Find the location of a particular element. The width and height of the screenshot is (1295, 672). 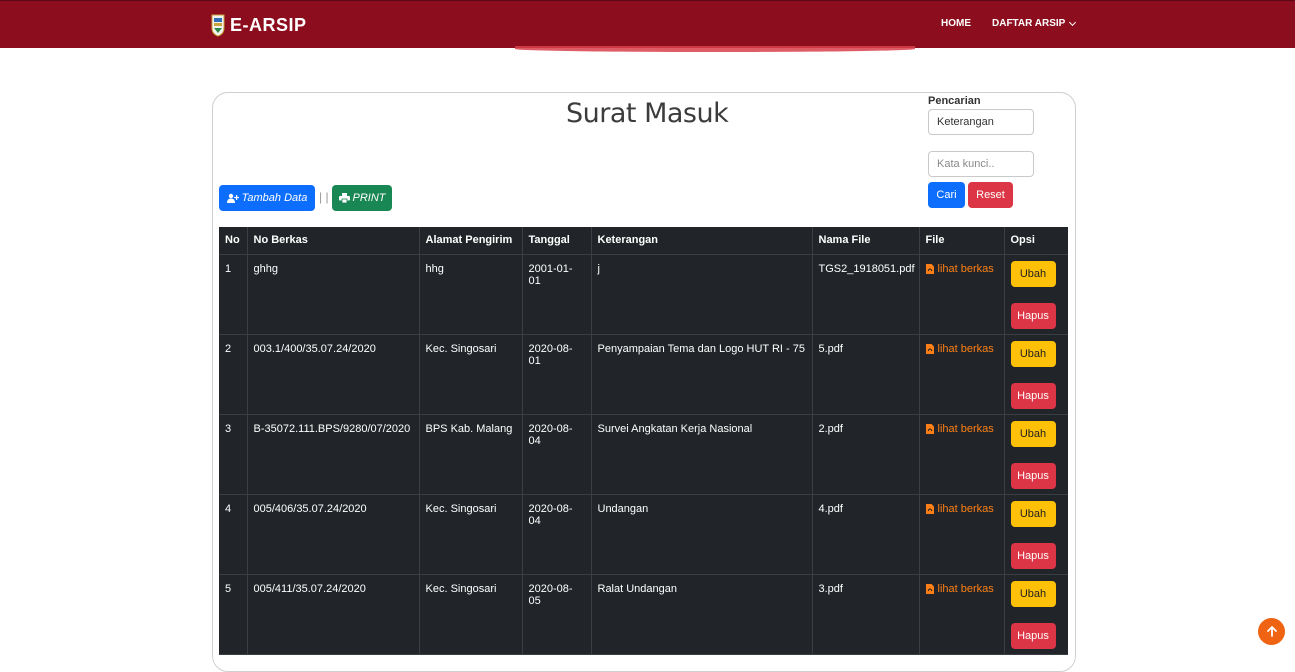

cell-no-berkas: ghhg is located at coordinates (333, 294).